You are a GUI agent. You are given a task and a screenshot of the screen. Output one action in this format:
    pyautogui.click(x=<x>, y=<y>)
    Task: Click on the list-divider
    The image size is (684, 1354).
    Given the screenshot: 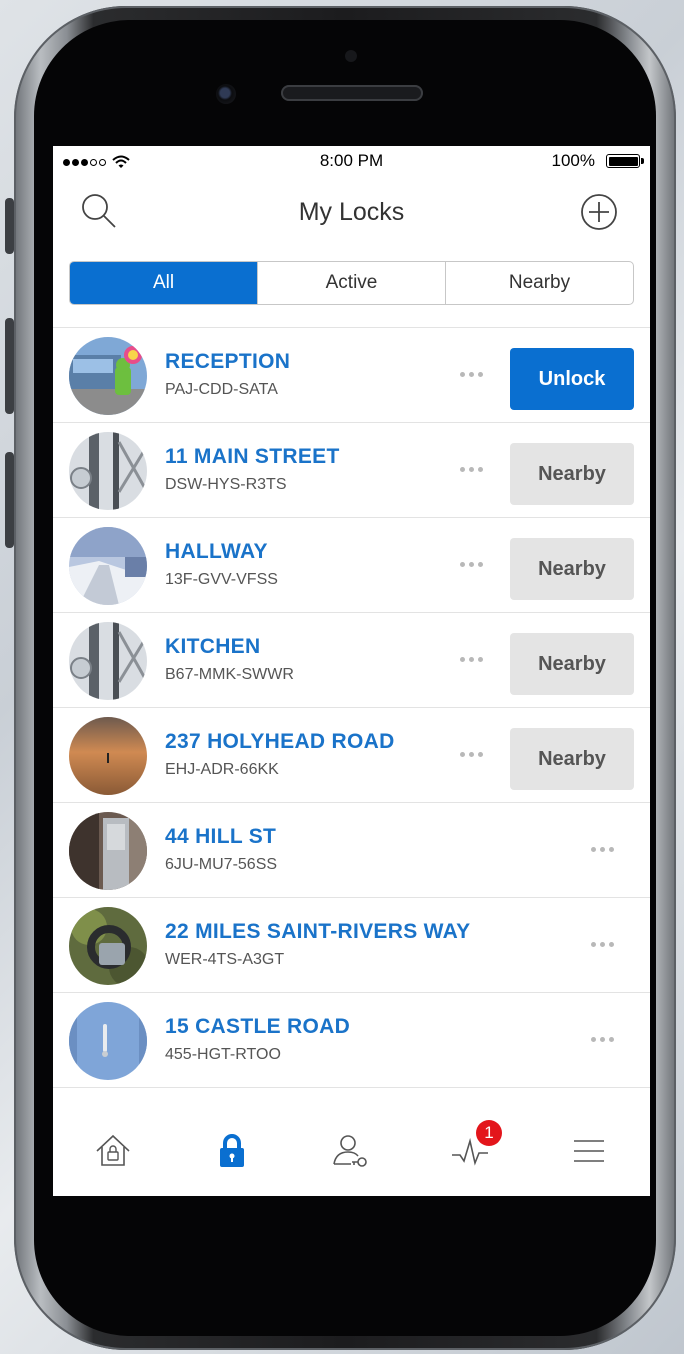 What is the action you would take?
    pyautogui.click(x=351, y=1087)
    